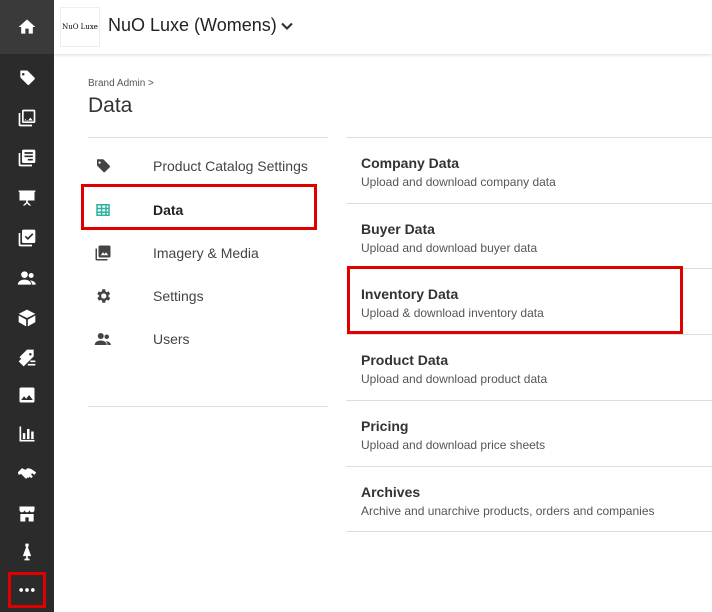 The image size is (712, 612). What do you see at coordinates (178, 296) in the screenshot?
I see `nav-item-label: Settings` at bounding box center [178, 296].